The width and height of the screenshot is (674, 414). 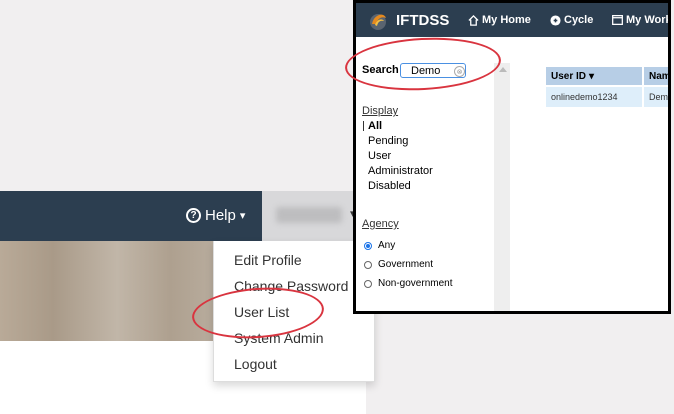 I want to click on help-menu-button: ? Help ▾, so click(x=215, y=215).